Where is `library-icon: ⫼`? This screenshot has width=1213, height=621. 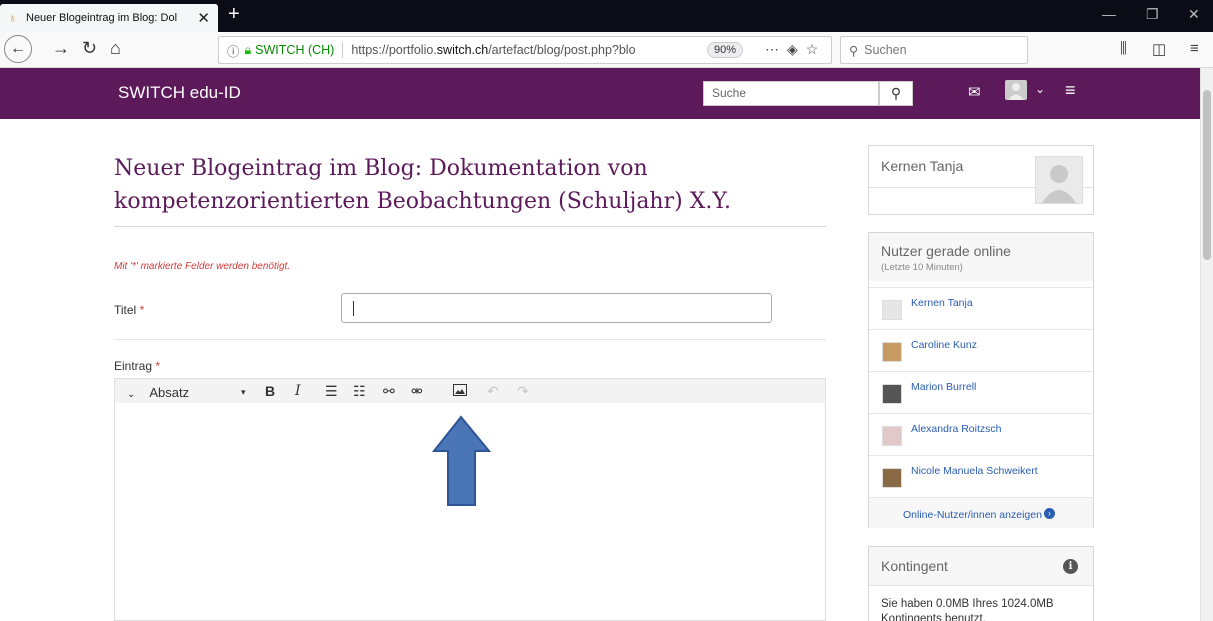 library-icon: ⫼ is located at coordinates (1123, 48).